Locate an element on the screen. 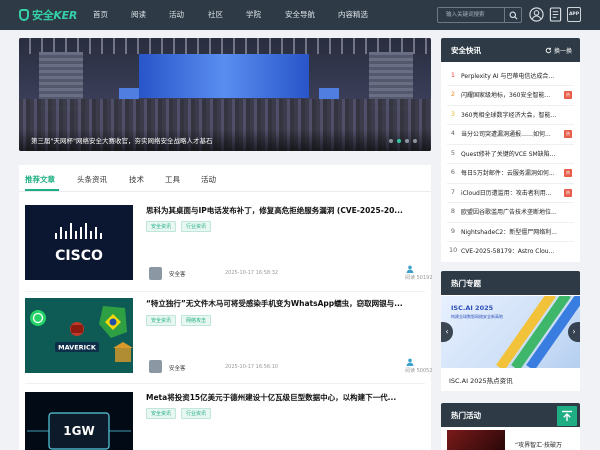 The height and width of the screenshot is (450, 600). quick-news-title: 安全快讯 is located at coordinates (466, 50).